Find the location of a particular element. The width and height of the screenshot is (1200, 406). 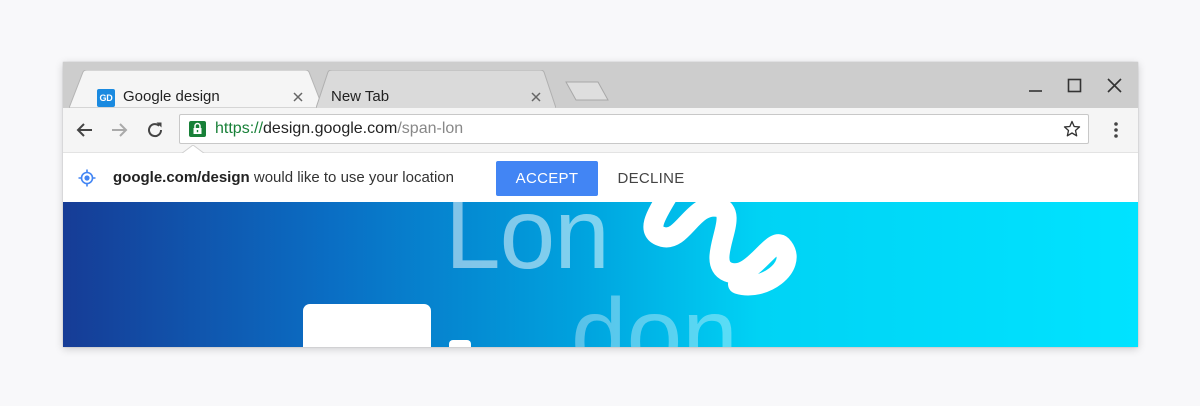

tab-strip: GD Google design New Tab is located at coordinates (600, 85).